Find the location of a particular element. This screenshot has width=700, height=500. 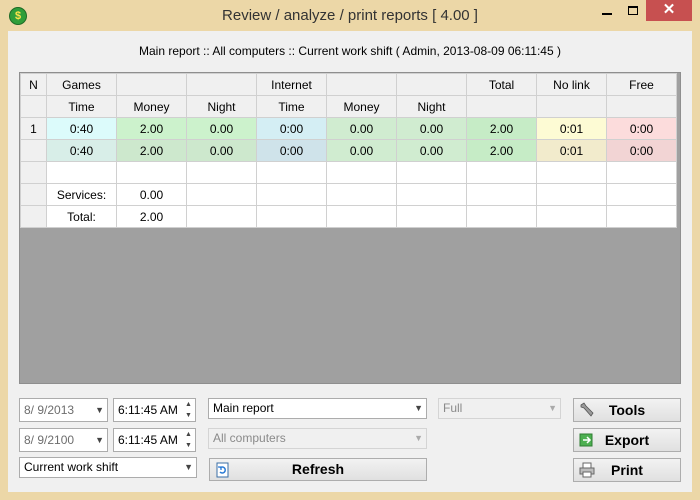

header-games: Games is located at coordinates (81, 84).